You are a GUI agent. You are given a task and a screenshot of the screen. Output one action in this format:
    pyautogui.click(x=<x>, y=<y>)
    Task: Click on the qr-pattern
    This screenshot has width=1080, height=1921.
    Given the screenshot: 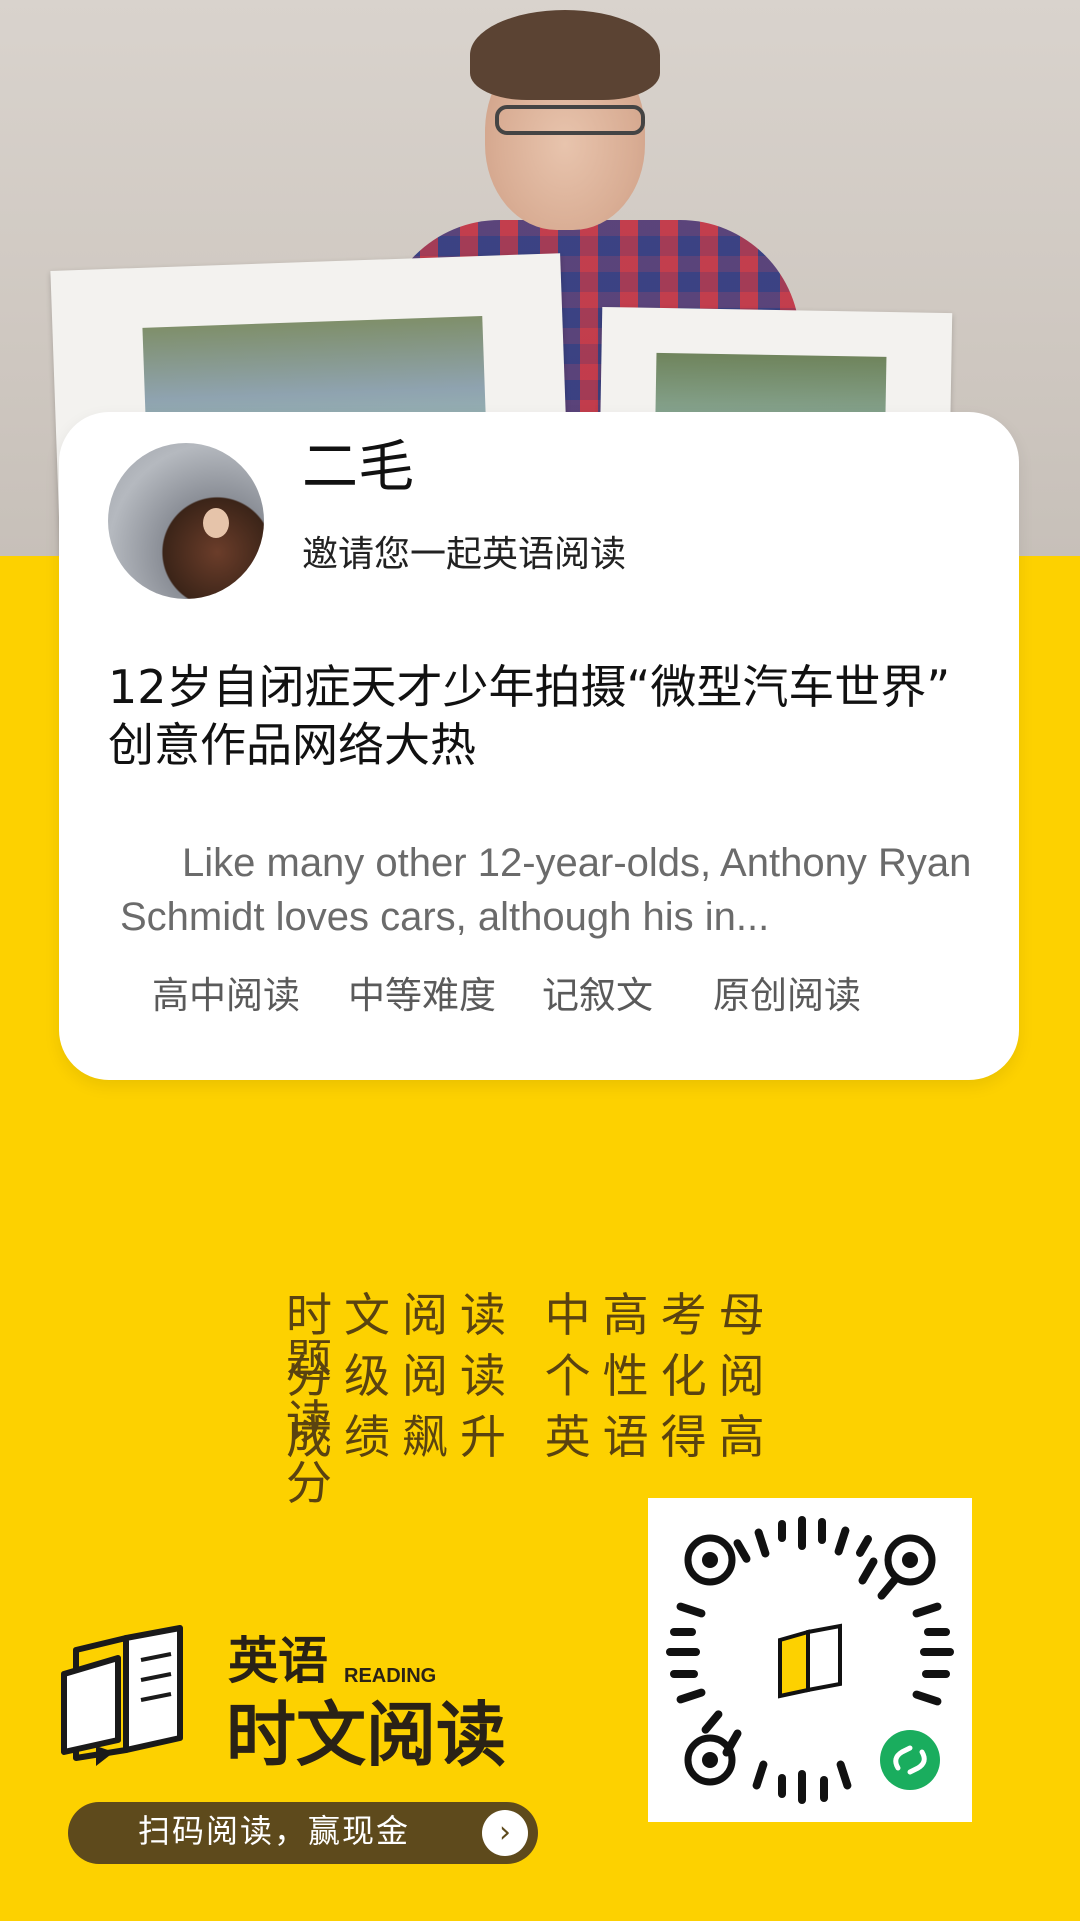 What is the action you would take?
    pyautogui.click(x=810, y=1660)
    